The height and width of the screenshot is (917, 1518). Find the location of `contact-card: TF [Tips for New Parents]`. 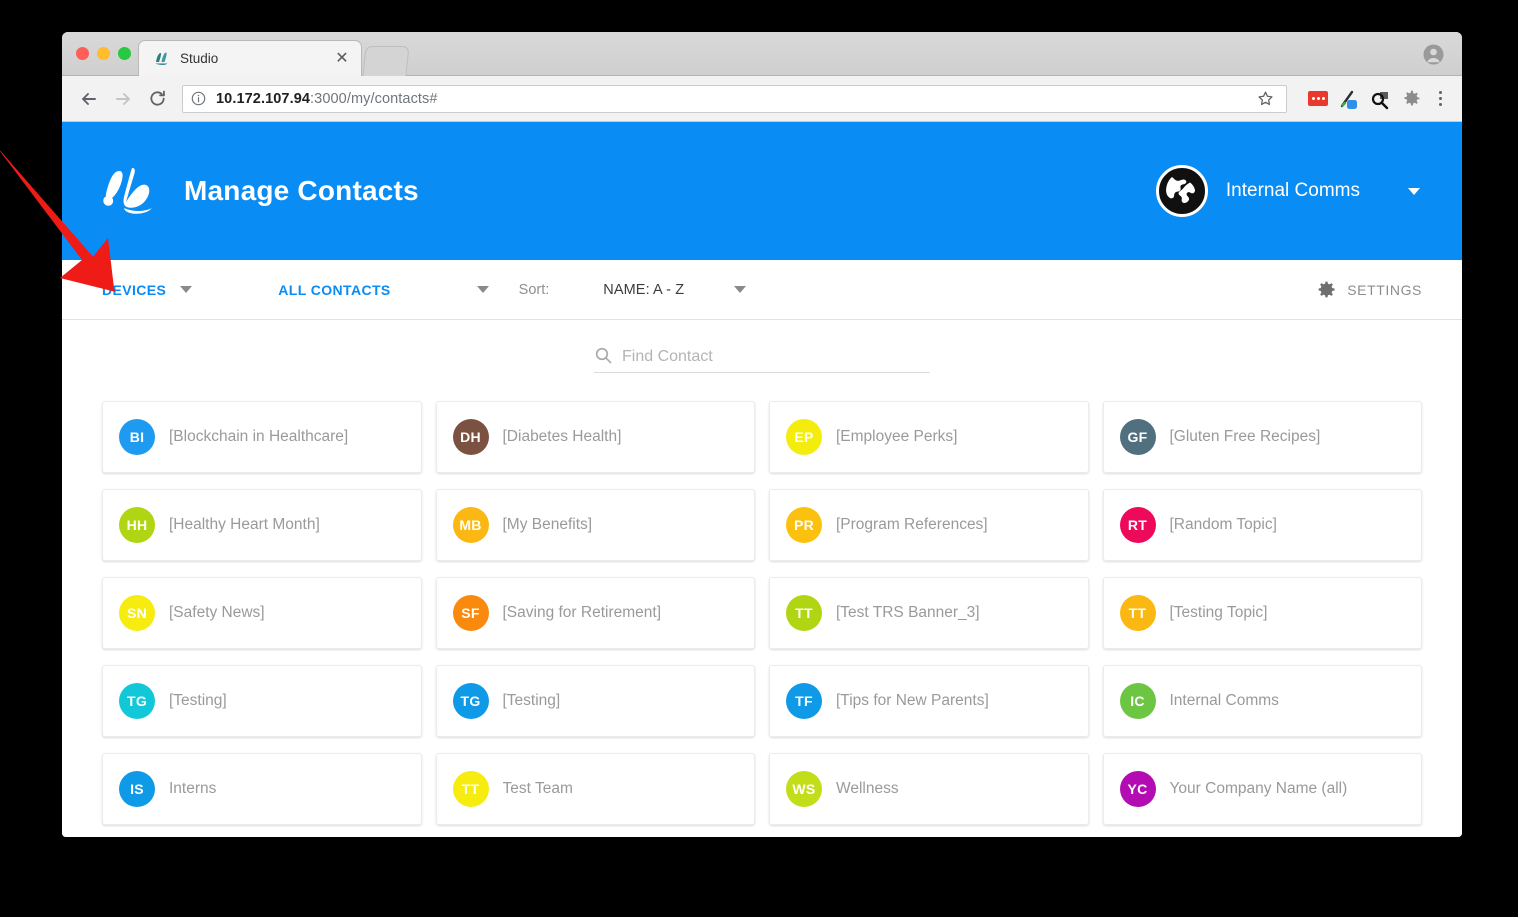

contact-card: TF [Tips for New Parents] is located at coordinates (929, 701).